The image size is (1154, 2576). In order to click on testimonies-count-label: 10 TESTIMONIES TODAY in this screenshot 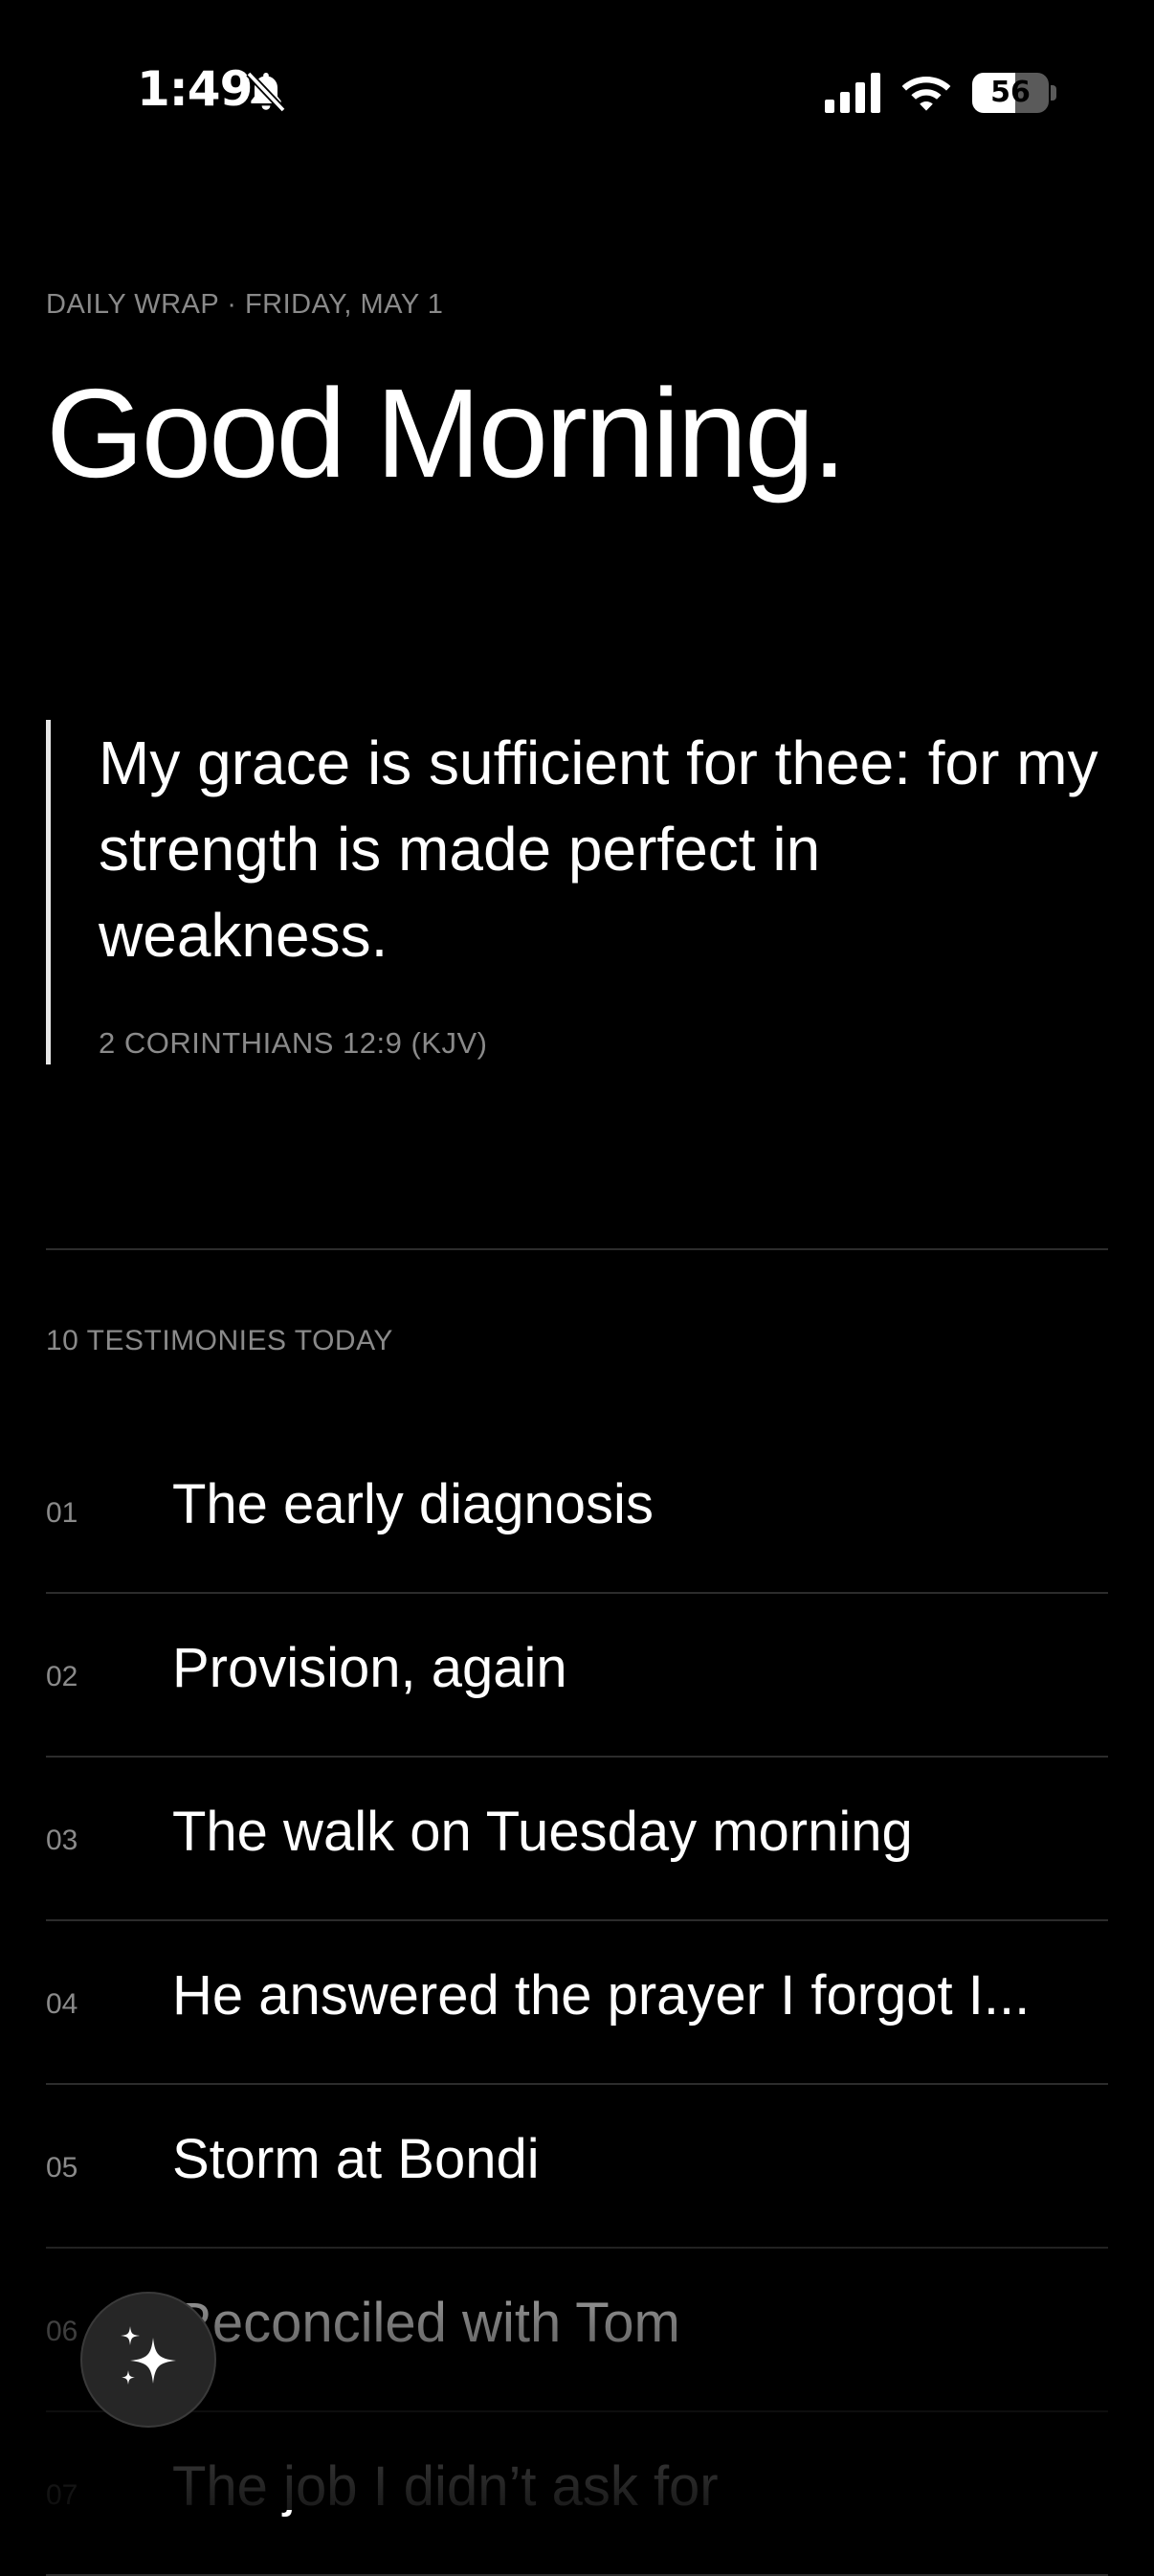, I will do `click(219, 1340)`.